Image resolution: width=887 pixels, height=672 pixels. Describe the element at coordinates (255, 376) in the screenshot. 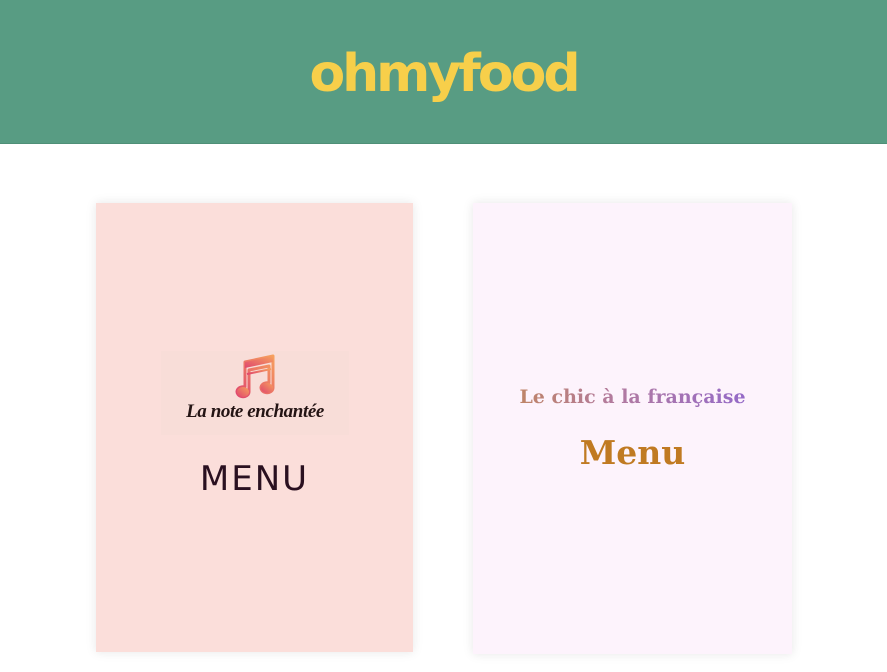

I see `music-note-icon` at that location.